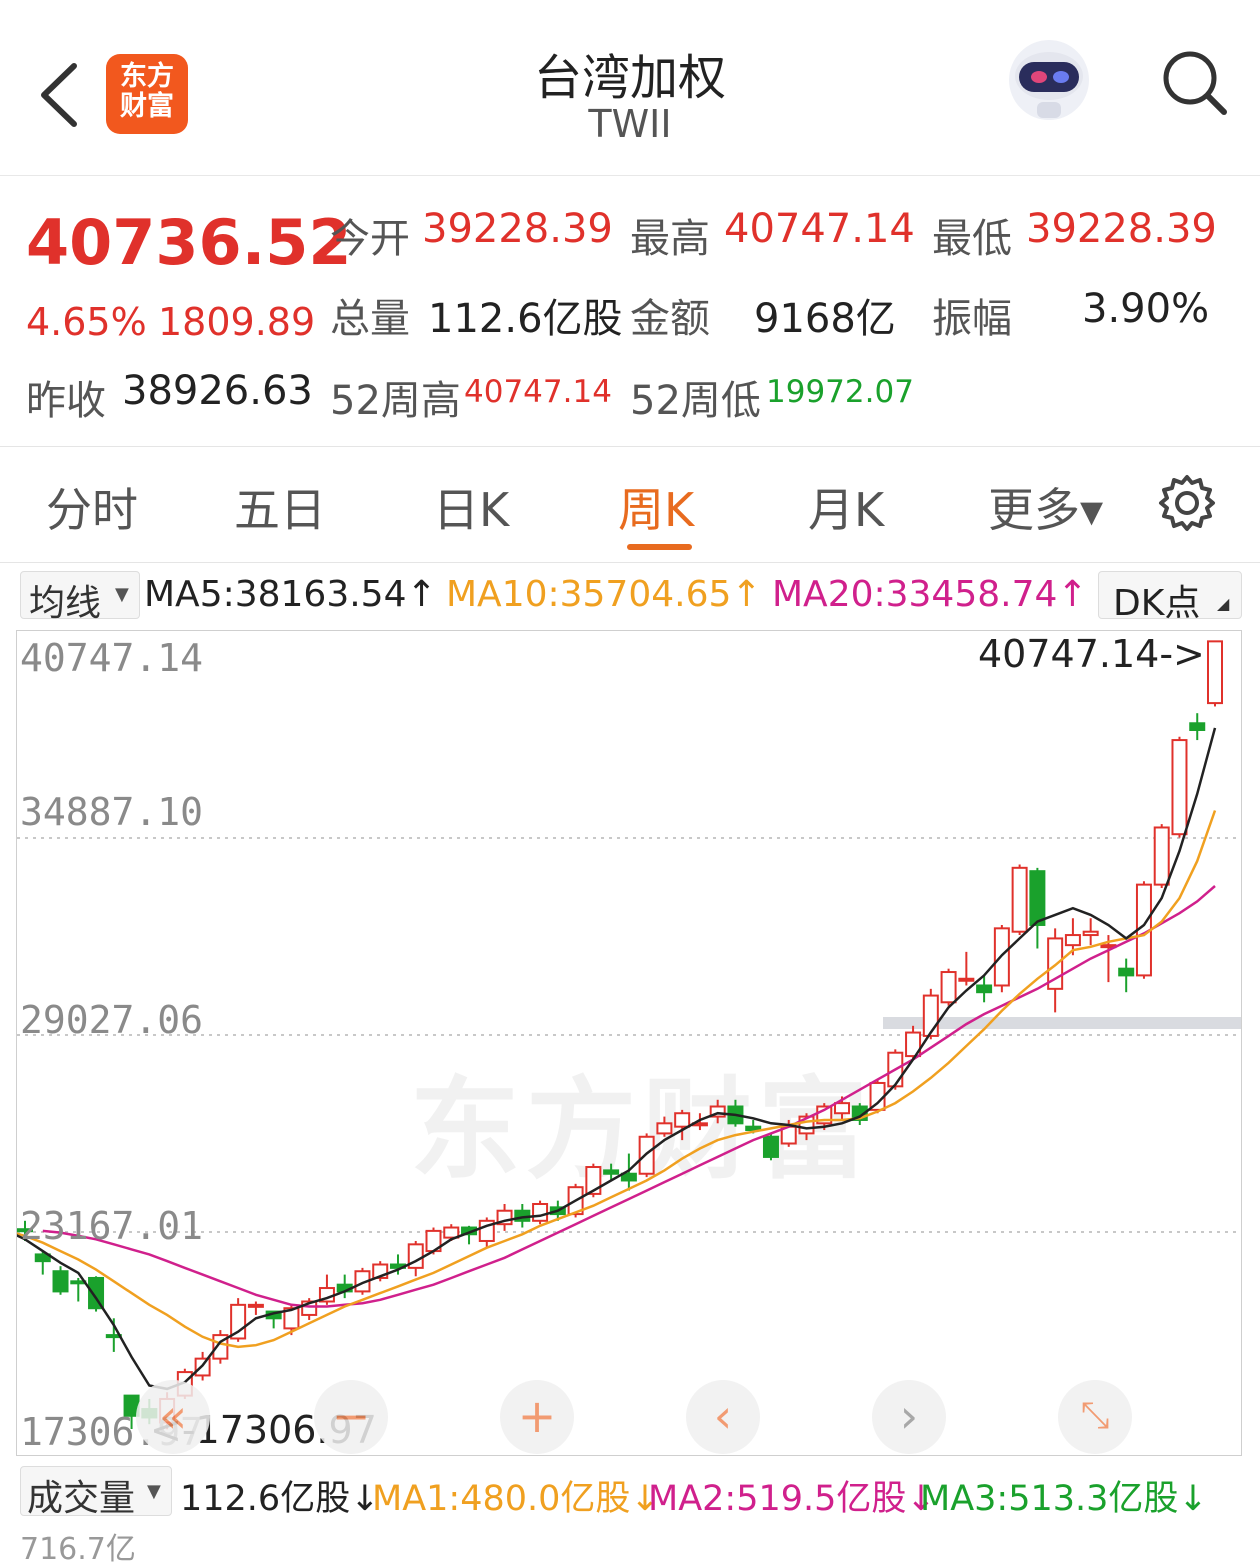  I want to click on tab-five-day: 五日, so click(280, 507).